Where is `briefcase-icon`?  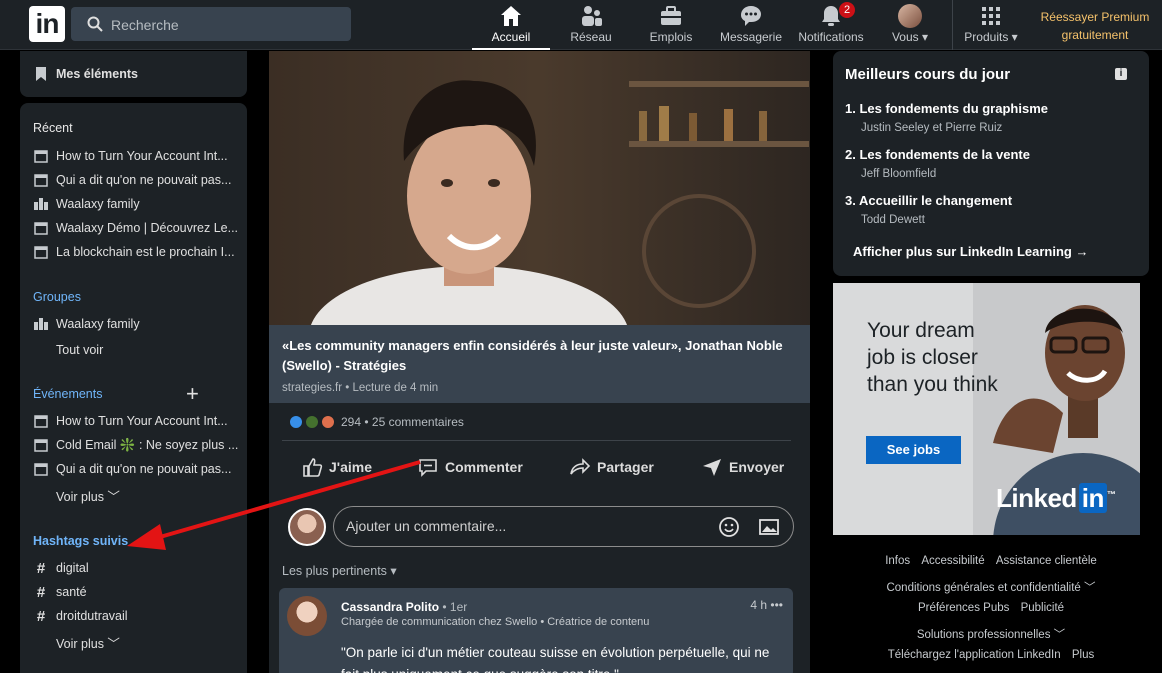
briefcase-icon is located at coordinates (671, 15).